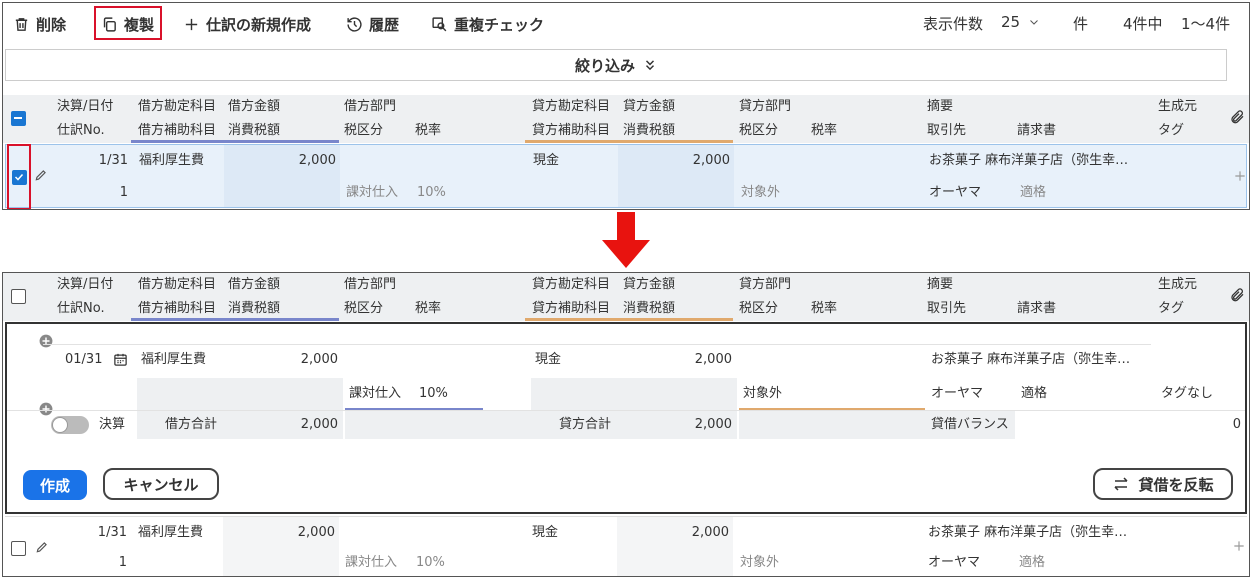  Describe the element at coordinates (364, 308) in the screenshot. I see `header-debit-tax-class-2: 税区分` at that location.